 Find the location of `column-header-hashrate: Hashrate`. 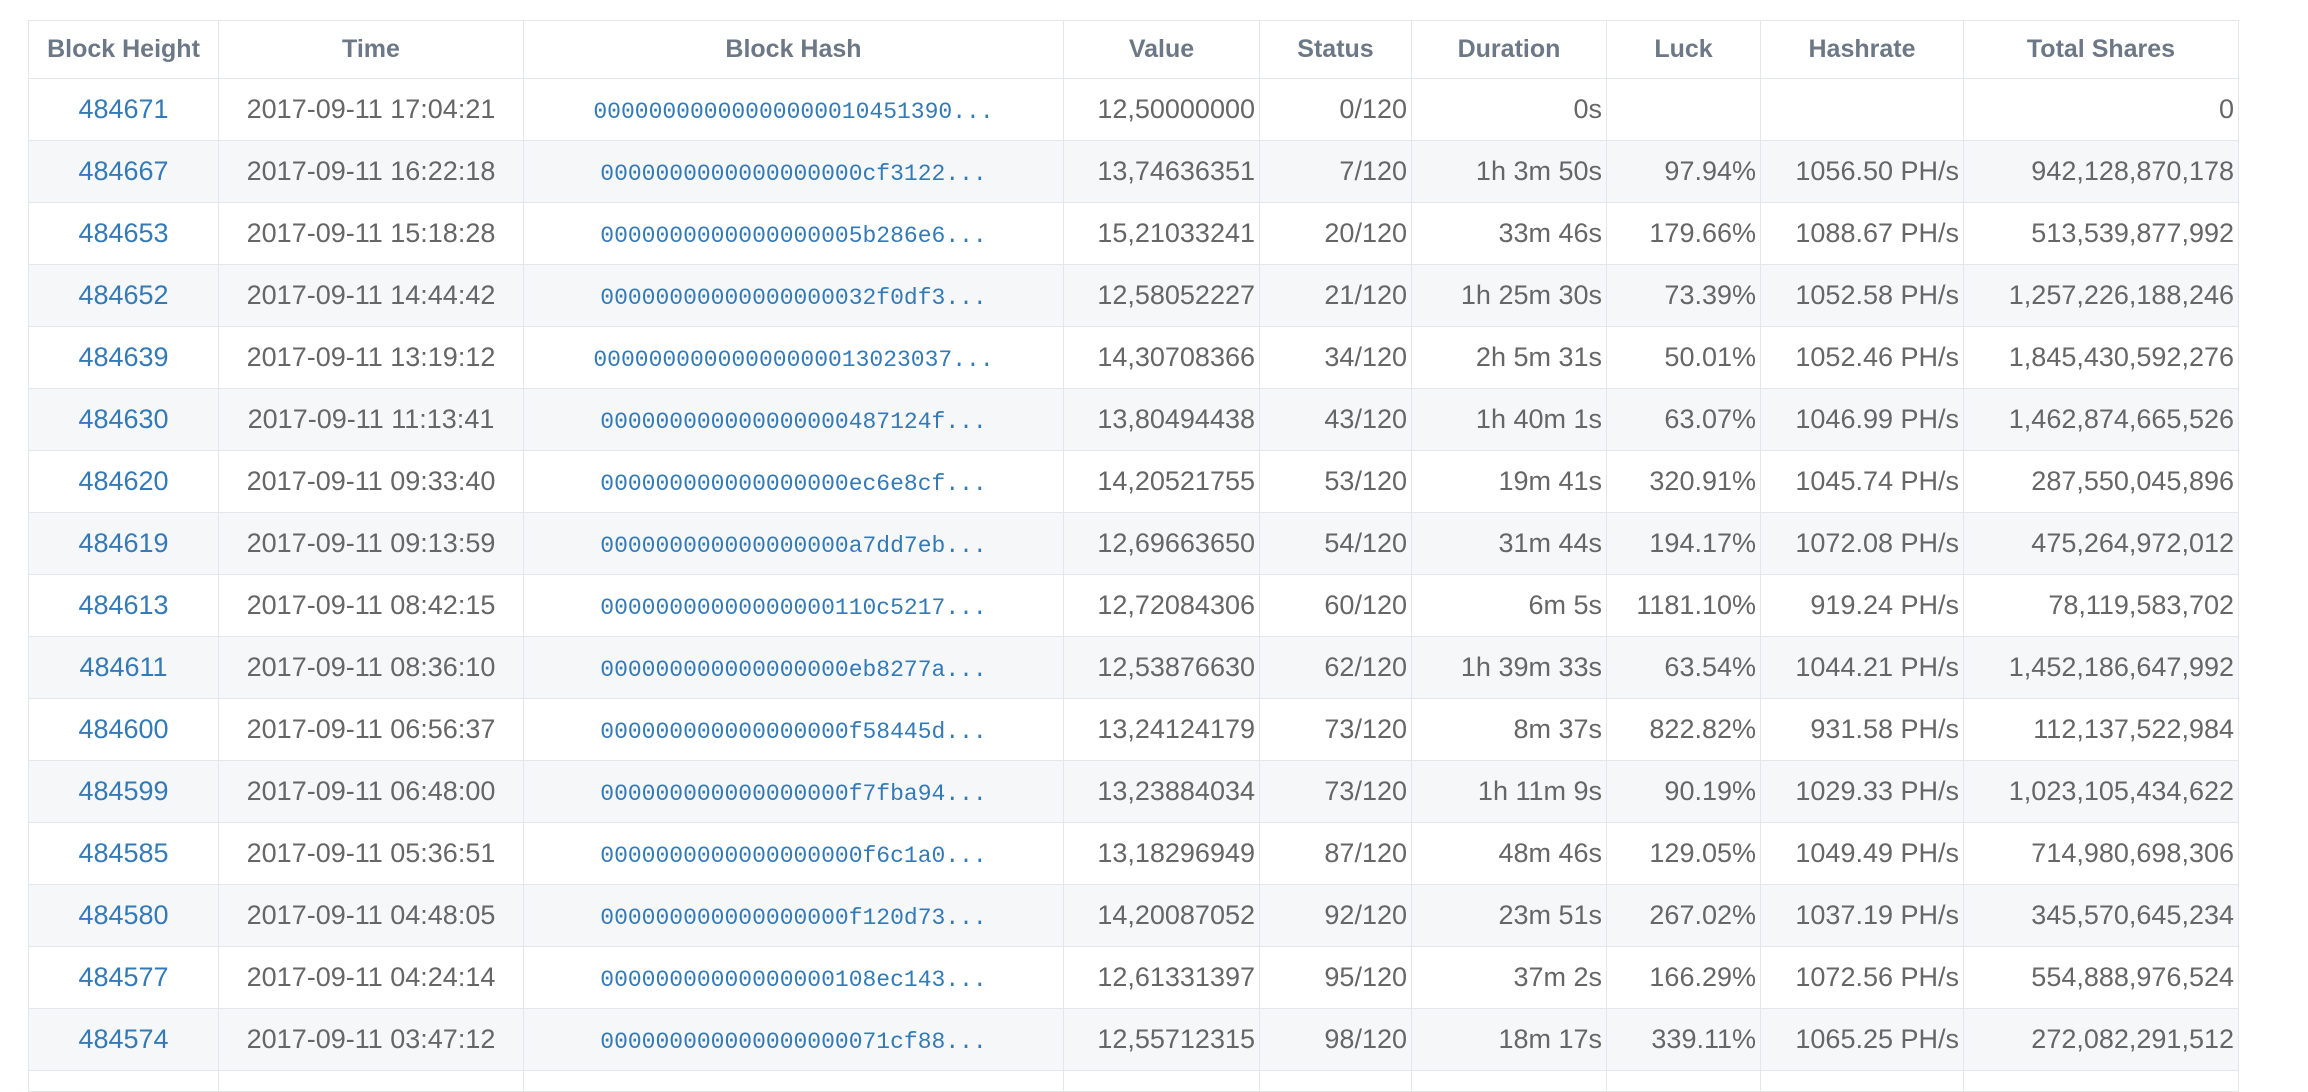

column-header-hashrate: Hashrate is located at coordinates (1862, 49).